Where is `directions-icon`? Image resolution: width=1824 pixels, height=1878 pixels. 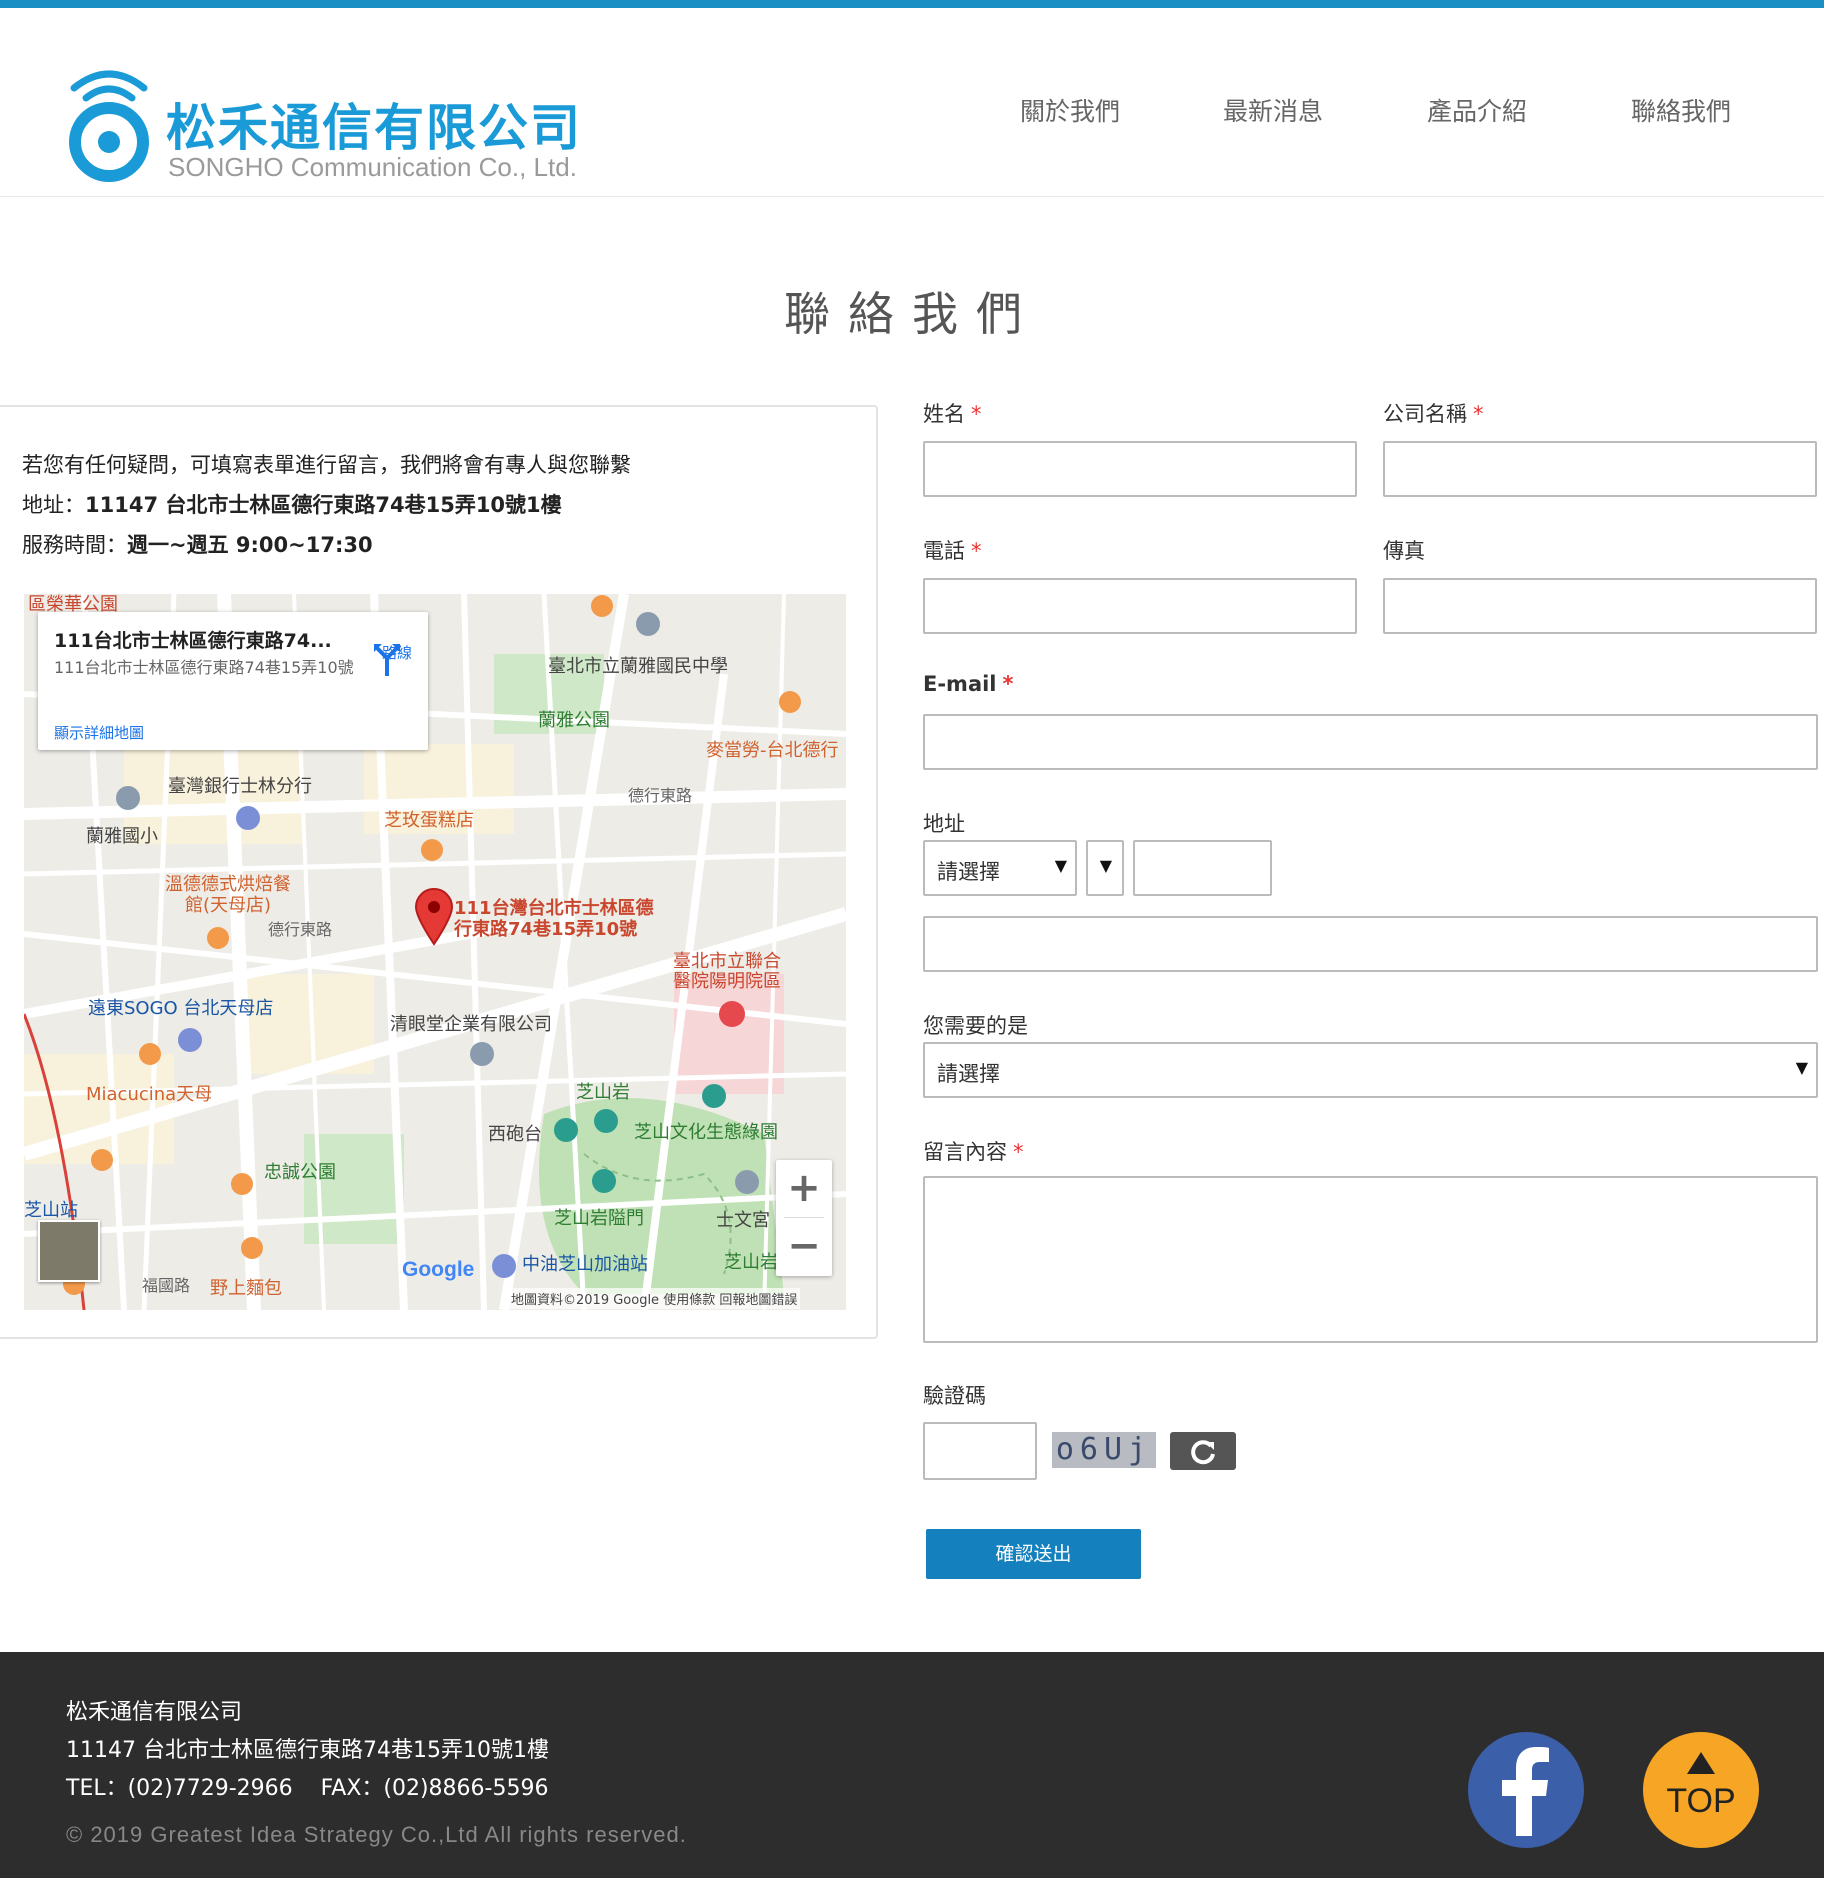 directions-icon is located at coordinates (387, 660).